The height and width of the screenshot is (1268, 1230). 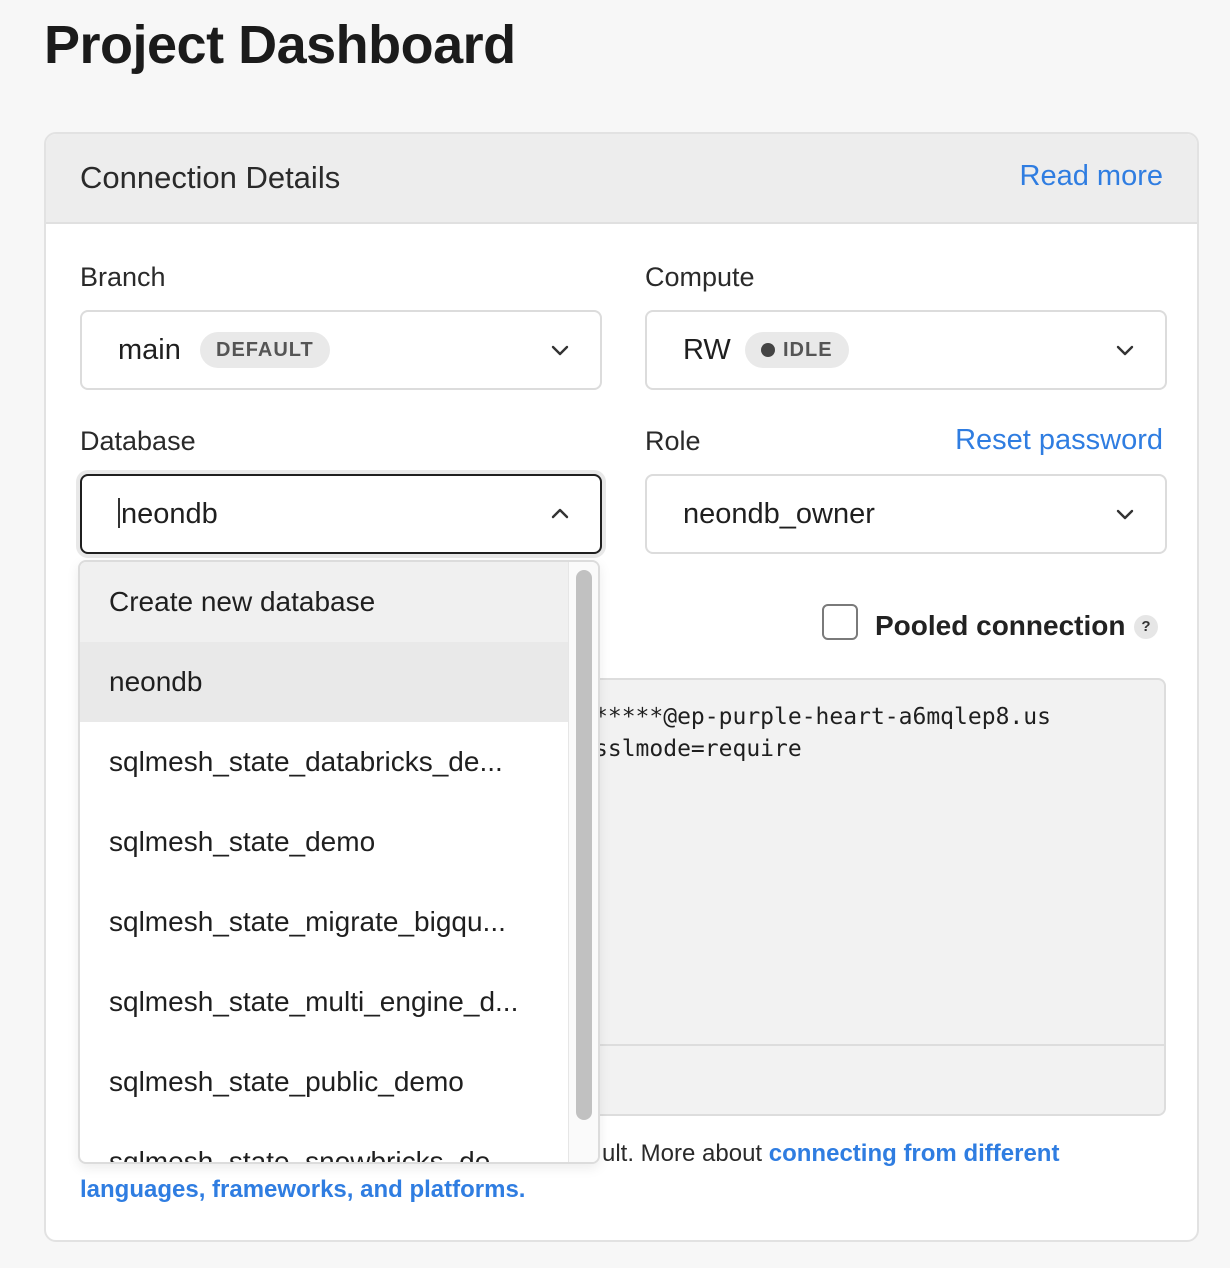 What do you see at coordinates (325, 1082) in the screenshot?
I see `database-option: sqlmesh_state_public_demo` at bounding box center [325, 1082].